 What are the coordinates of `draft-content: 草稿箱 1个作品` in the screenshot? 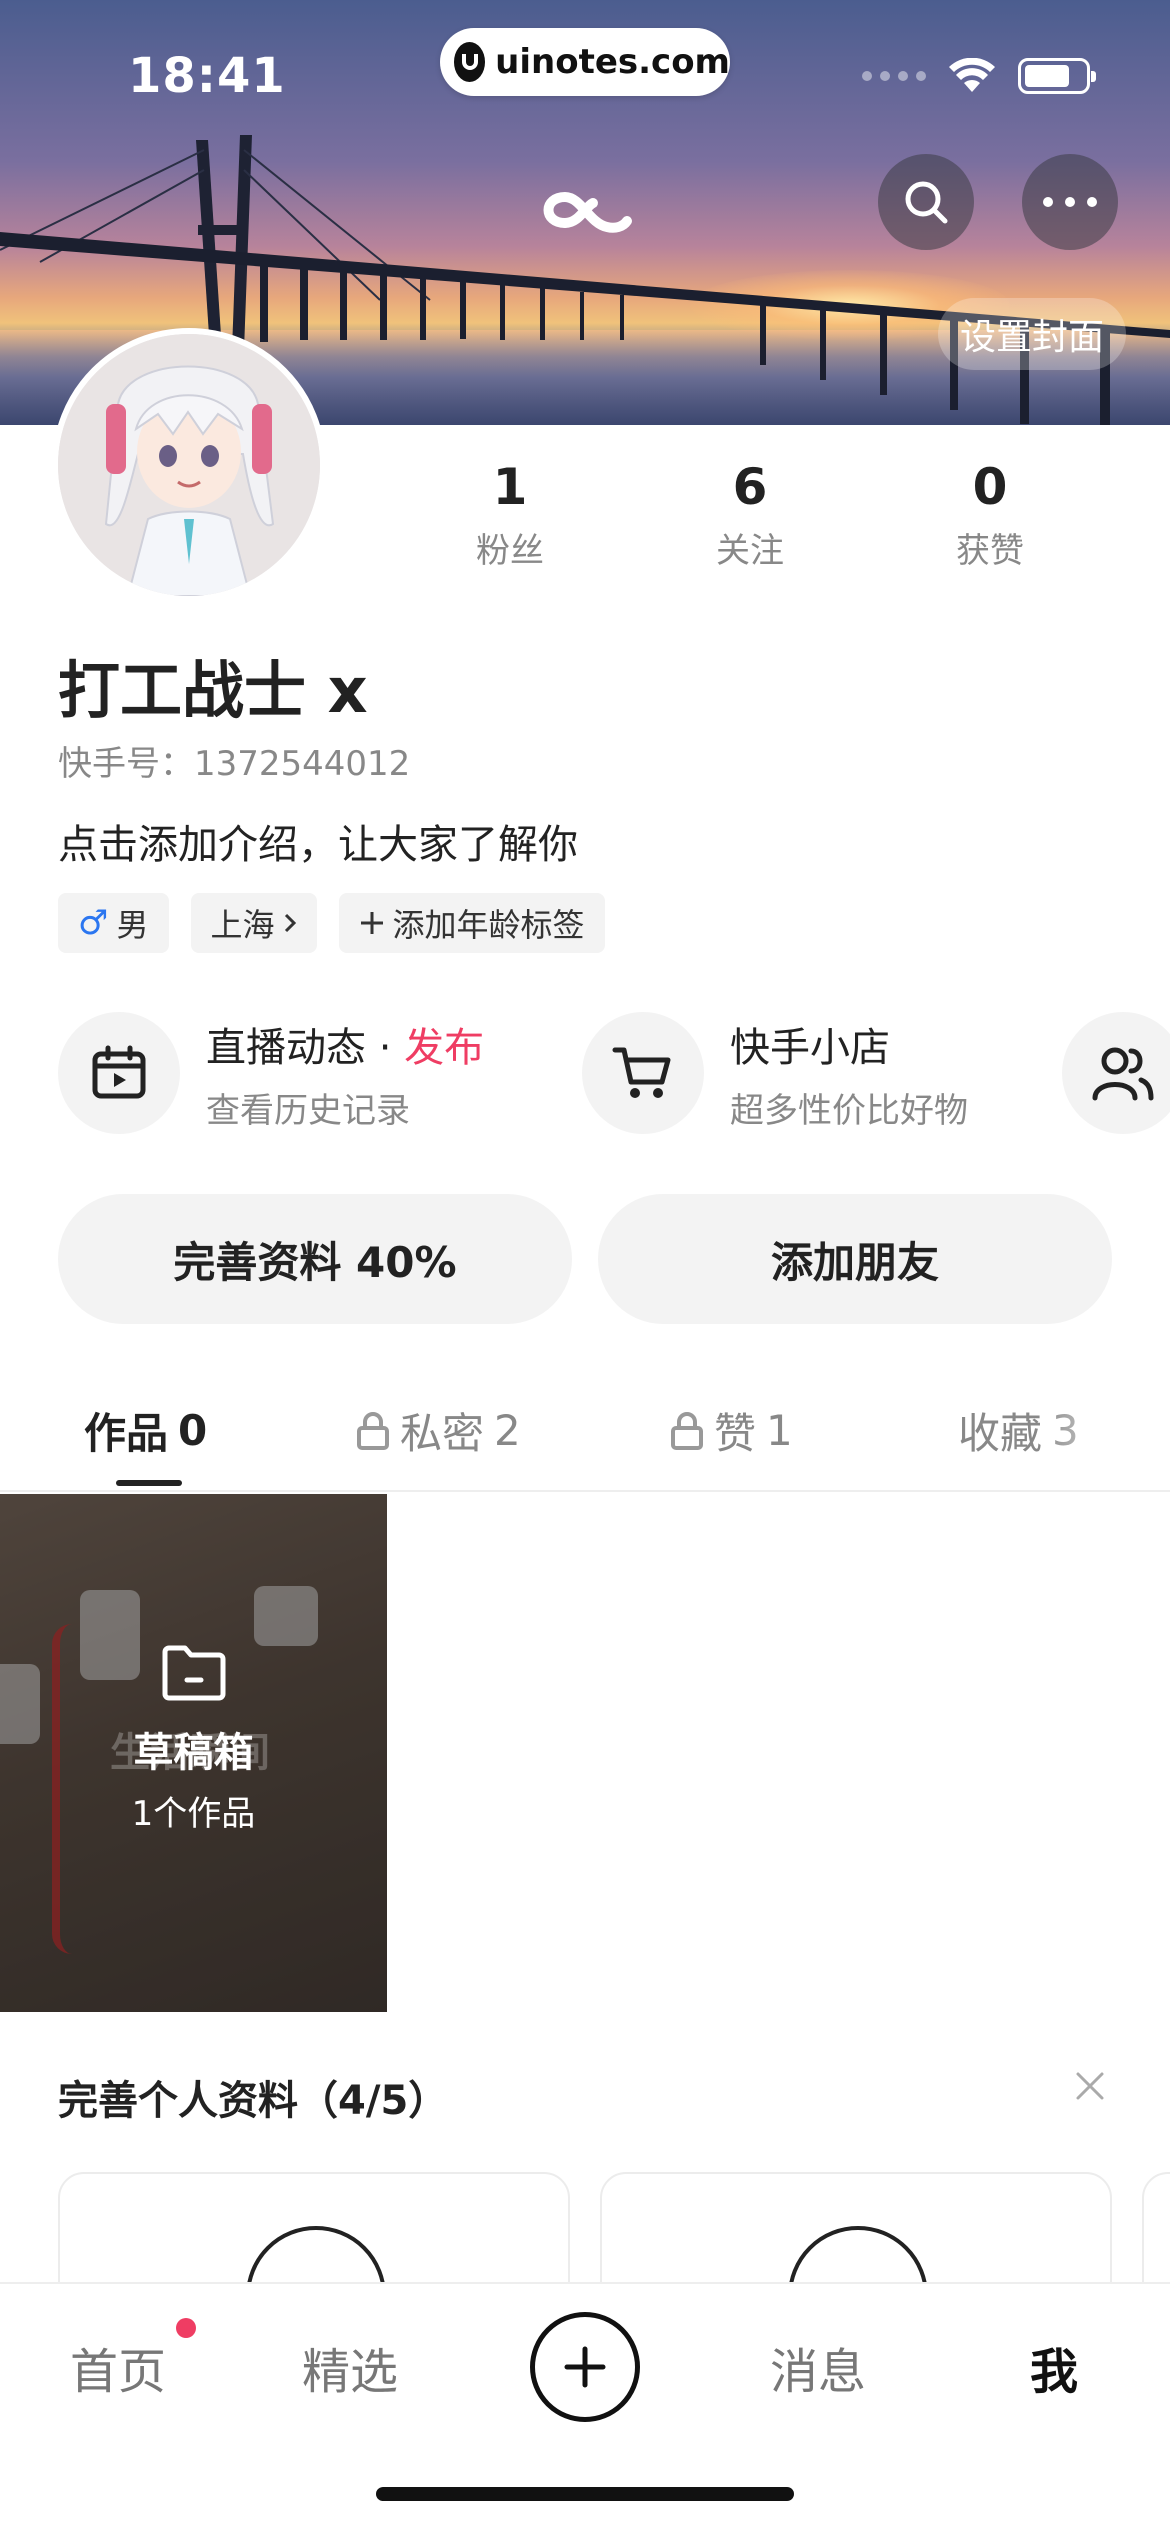 It's located at (193, 1739).